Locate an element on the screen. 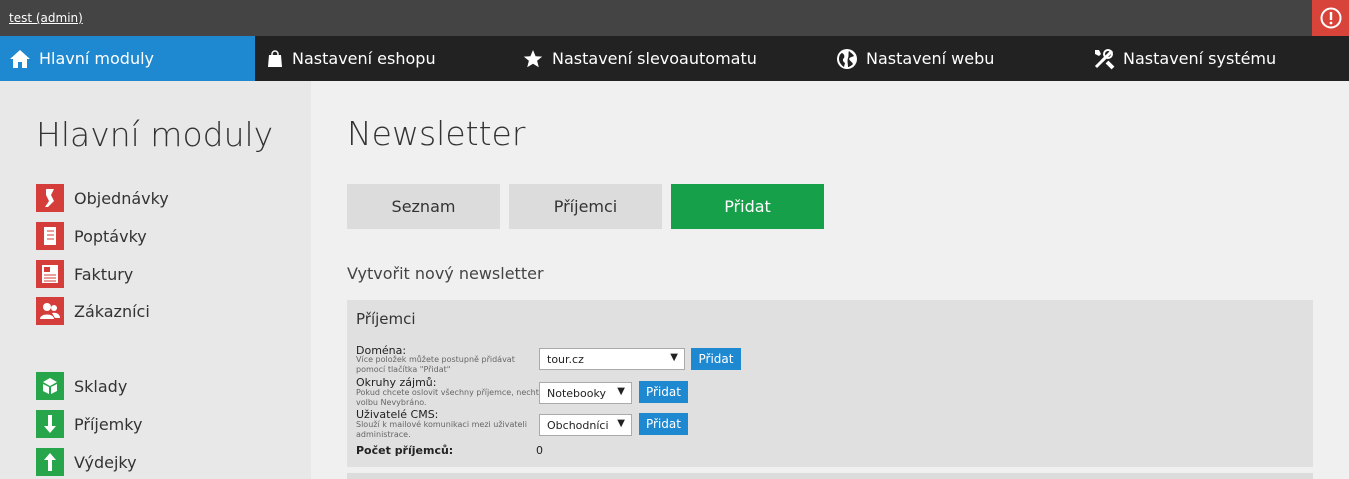 Image resolution: width=1349 pixels, height=479 pixels. sidebar-item-label: Příjemky is located at coordinates (108, 424).